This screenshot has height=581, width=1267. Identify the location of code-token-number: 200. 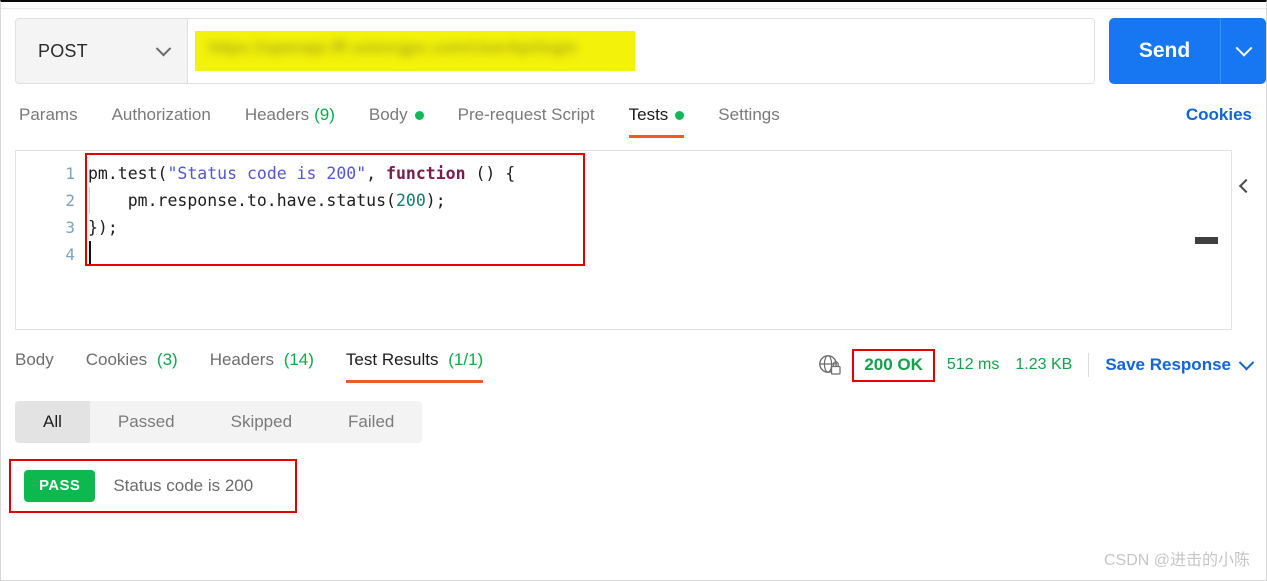
(410, 200).